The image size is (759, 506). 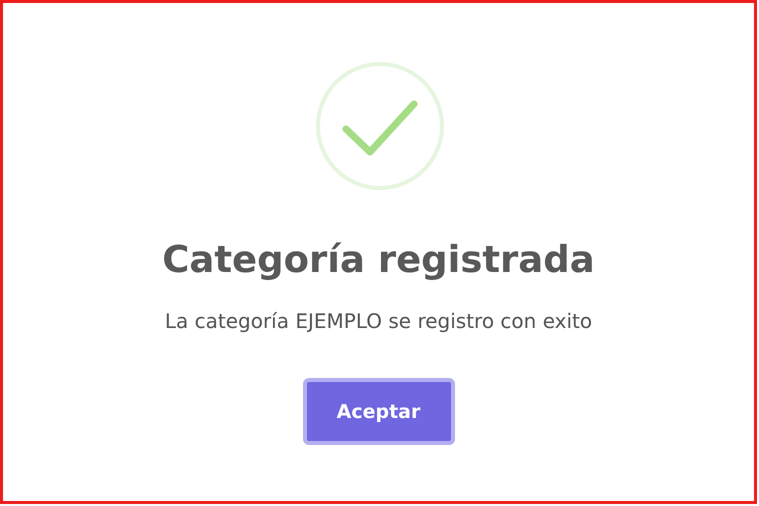 I want to click on dialog-title: Categoría registrada, so click(x=378, y=260).